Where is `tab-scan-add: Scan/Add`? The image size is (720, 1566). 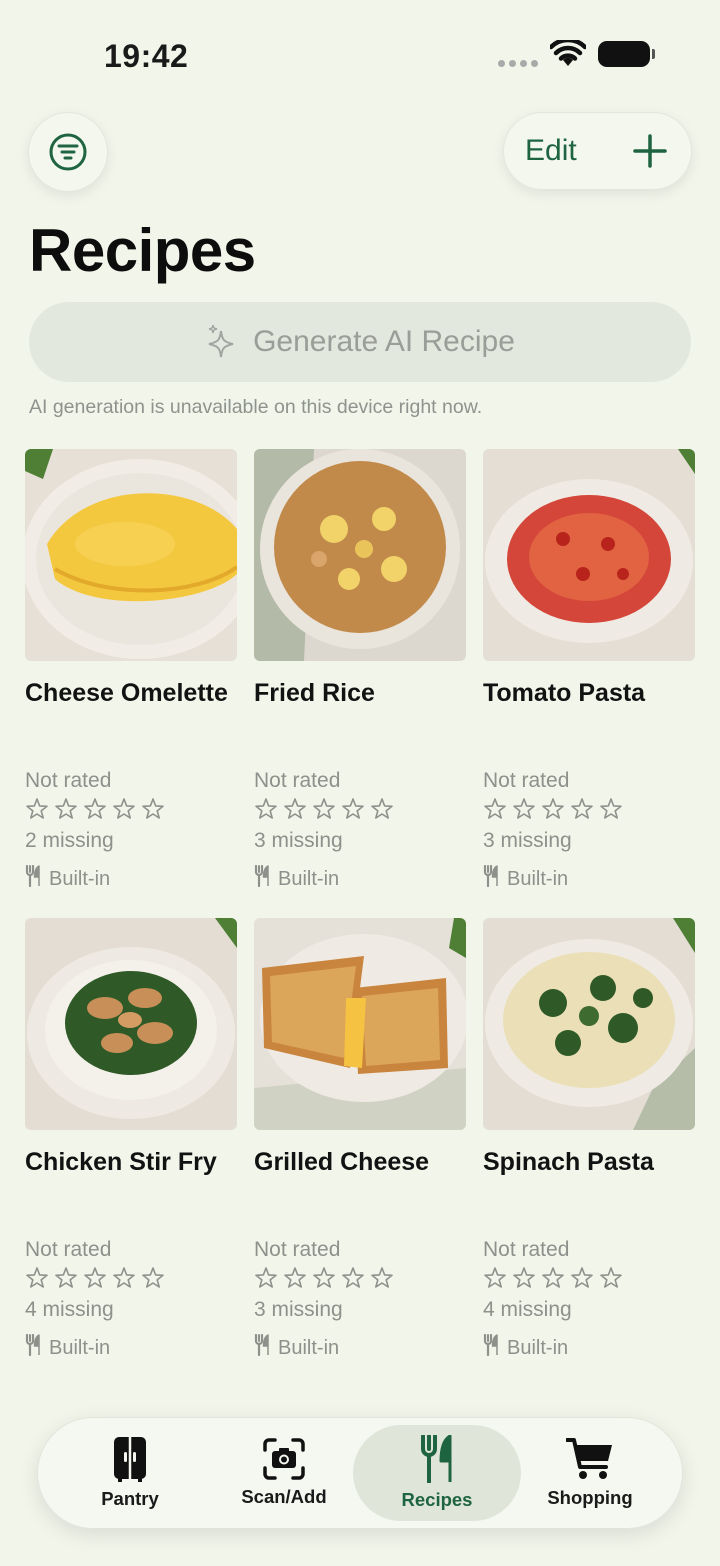 tab-scan-add: Scan/Add is located at coordinates (284, 1473).